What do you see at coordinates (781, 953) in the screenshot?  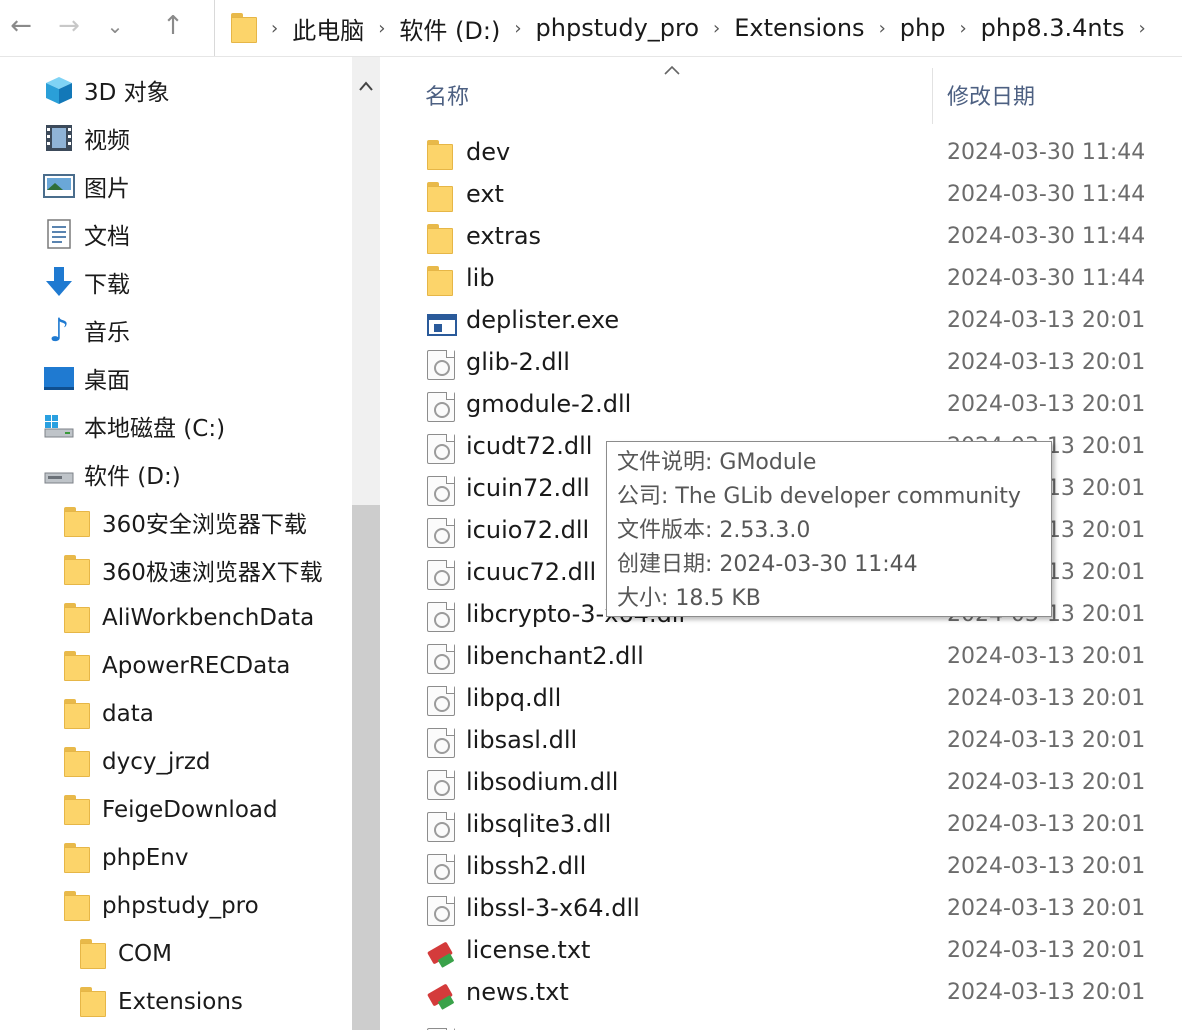 I see `file-row: license.txt 2024-03-13 20:01` at bounding box center [781, 953].